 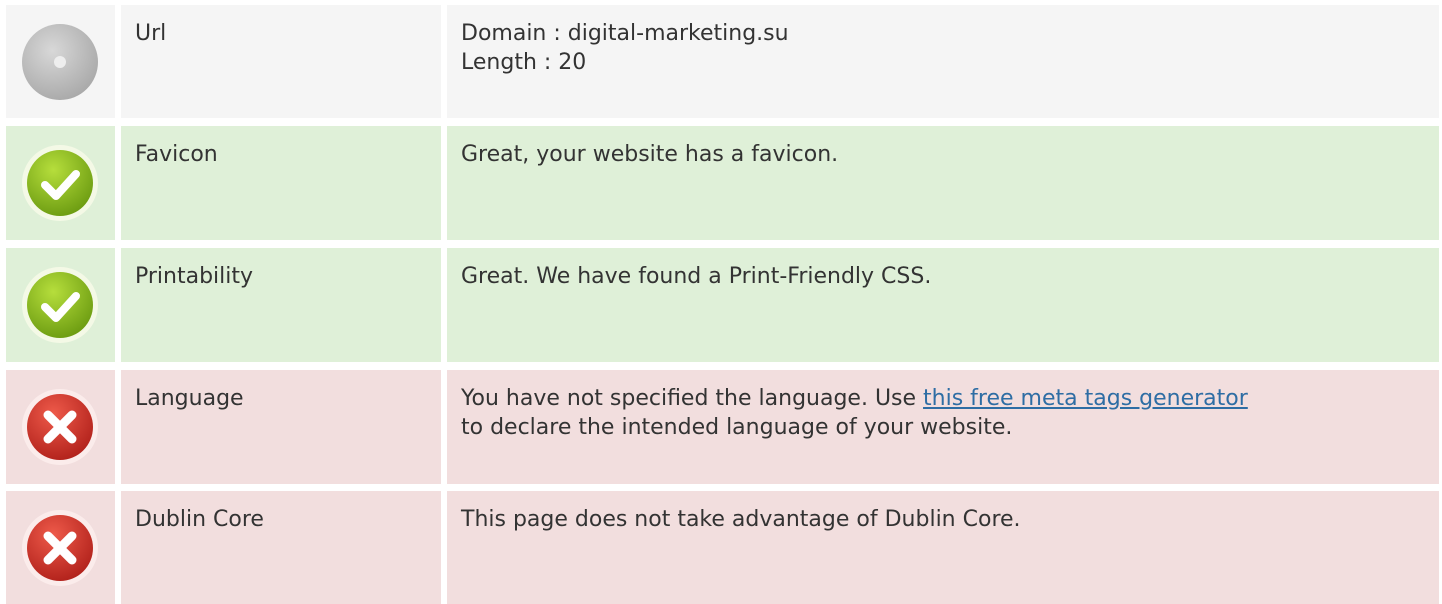 What do you see at coordinates (194, 276) in the screenshot?
I see `row-label: Printability` at bounding box center [194, 276].